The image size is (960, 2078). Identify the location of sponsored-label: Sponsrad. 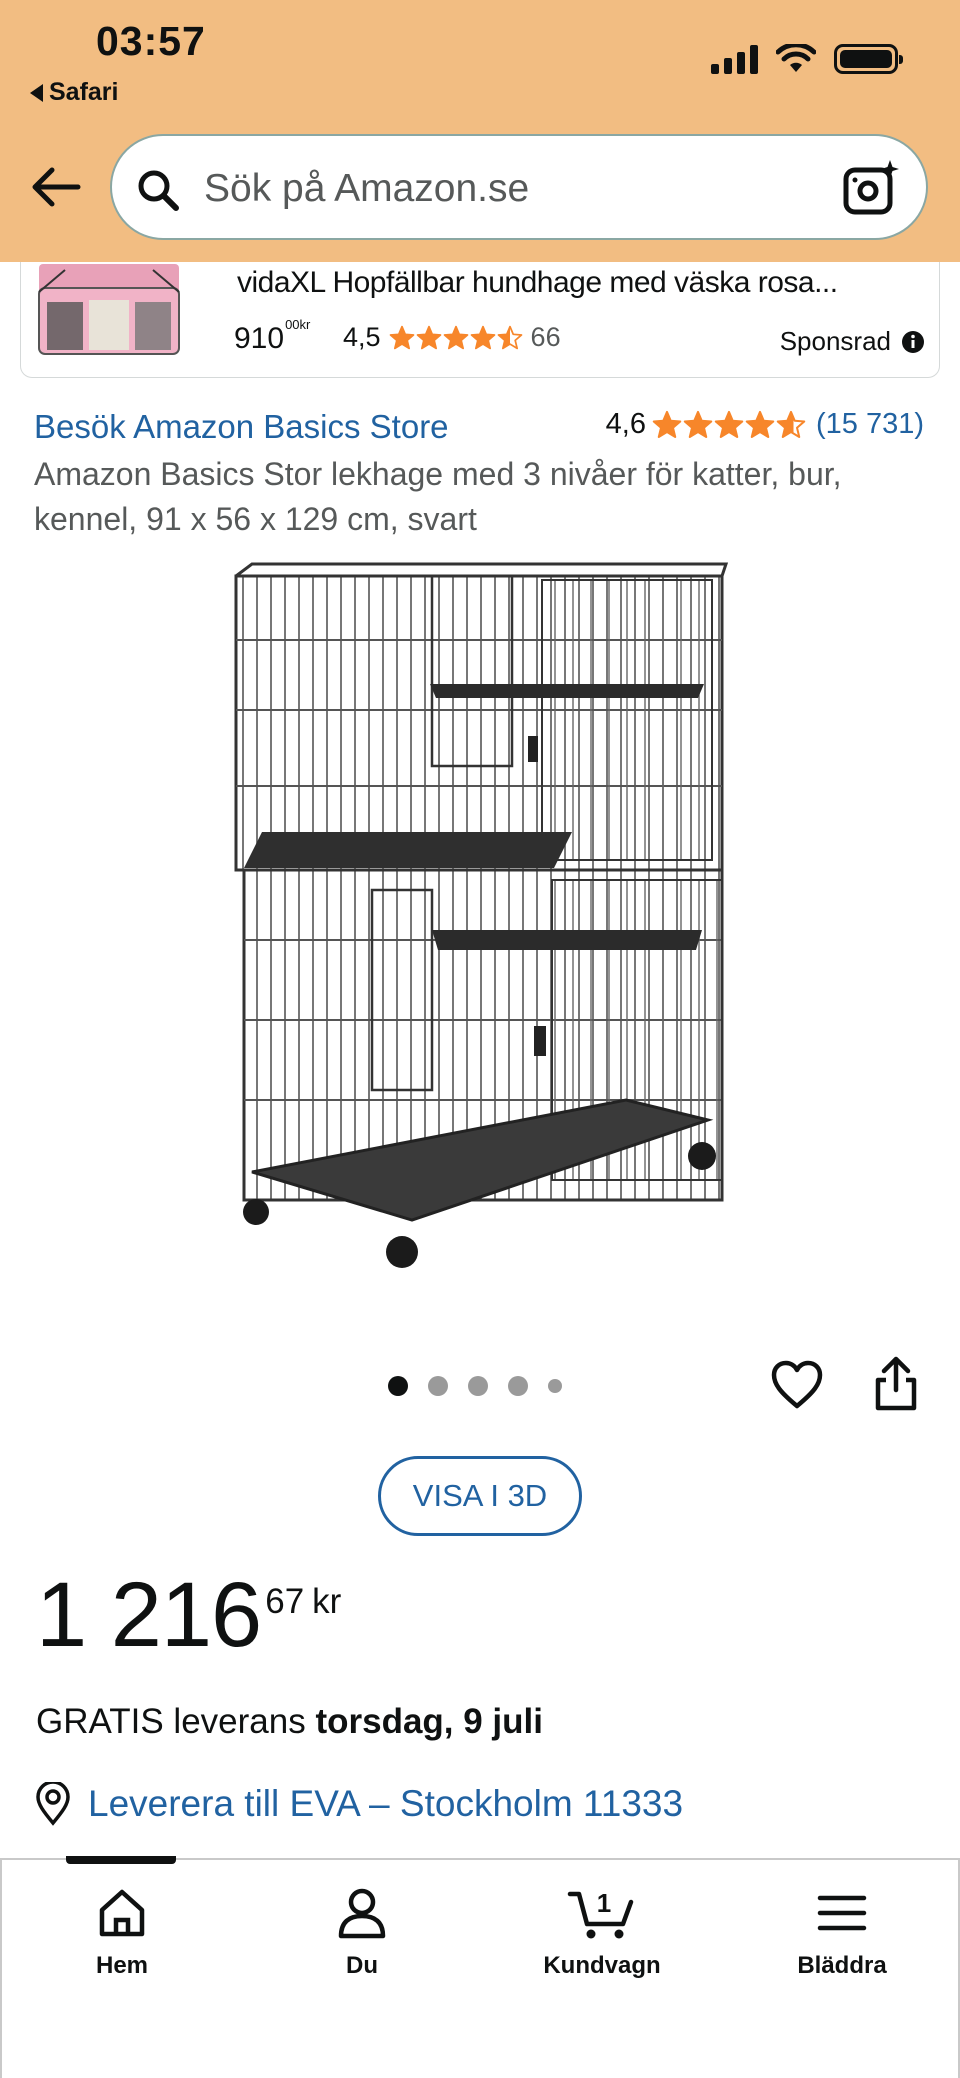
(852, 341).